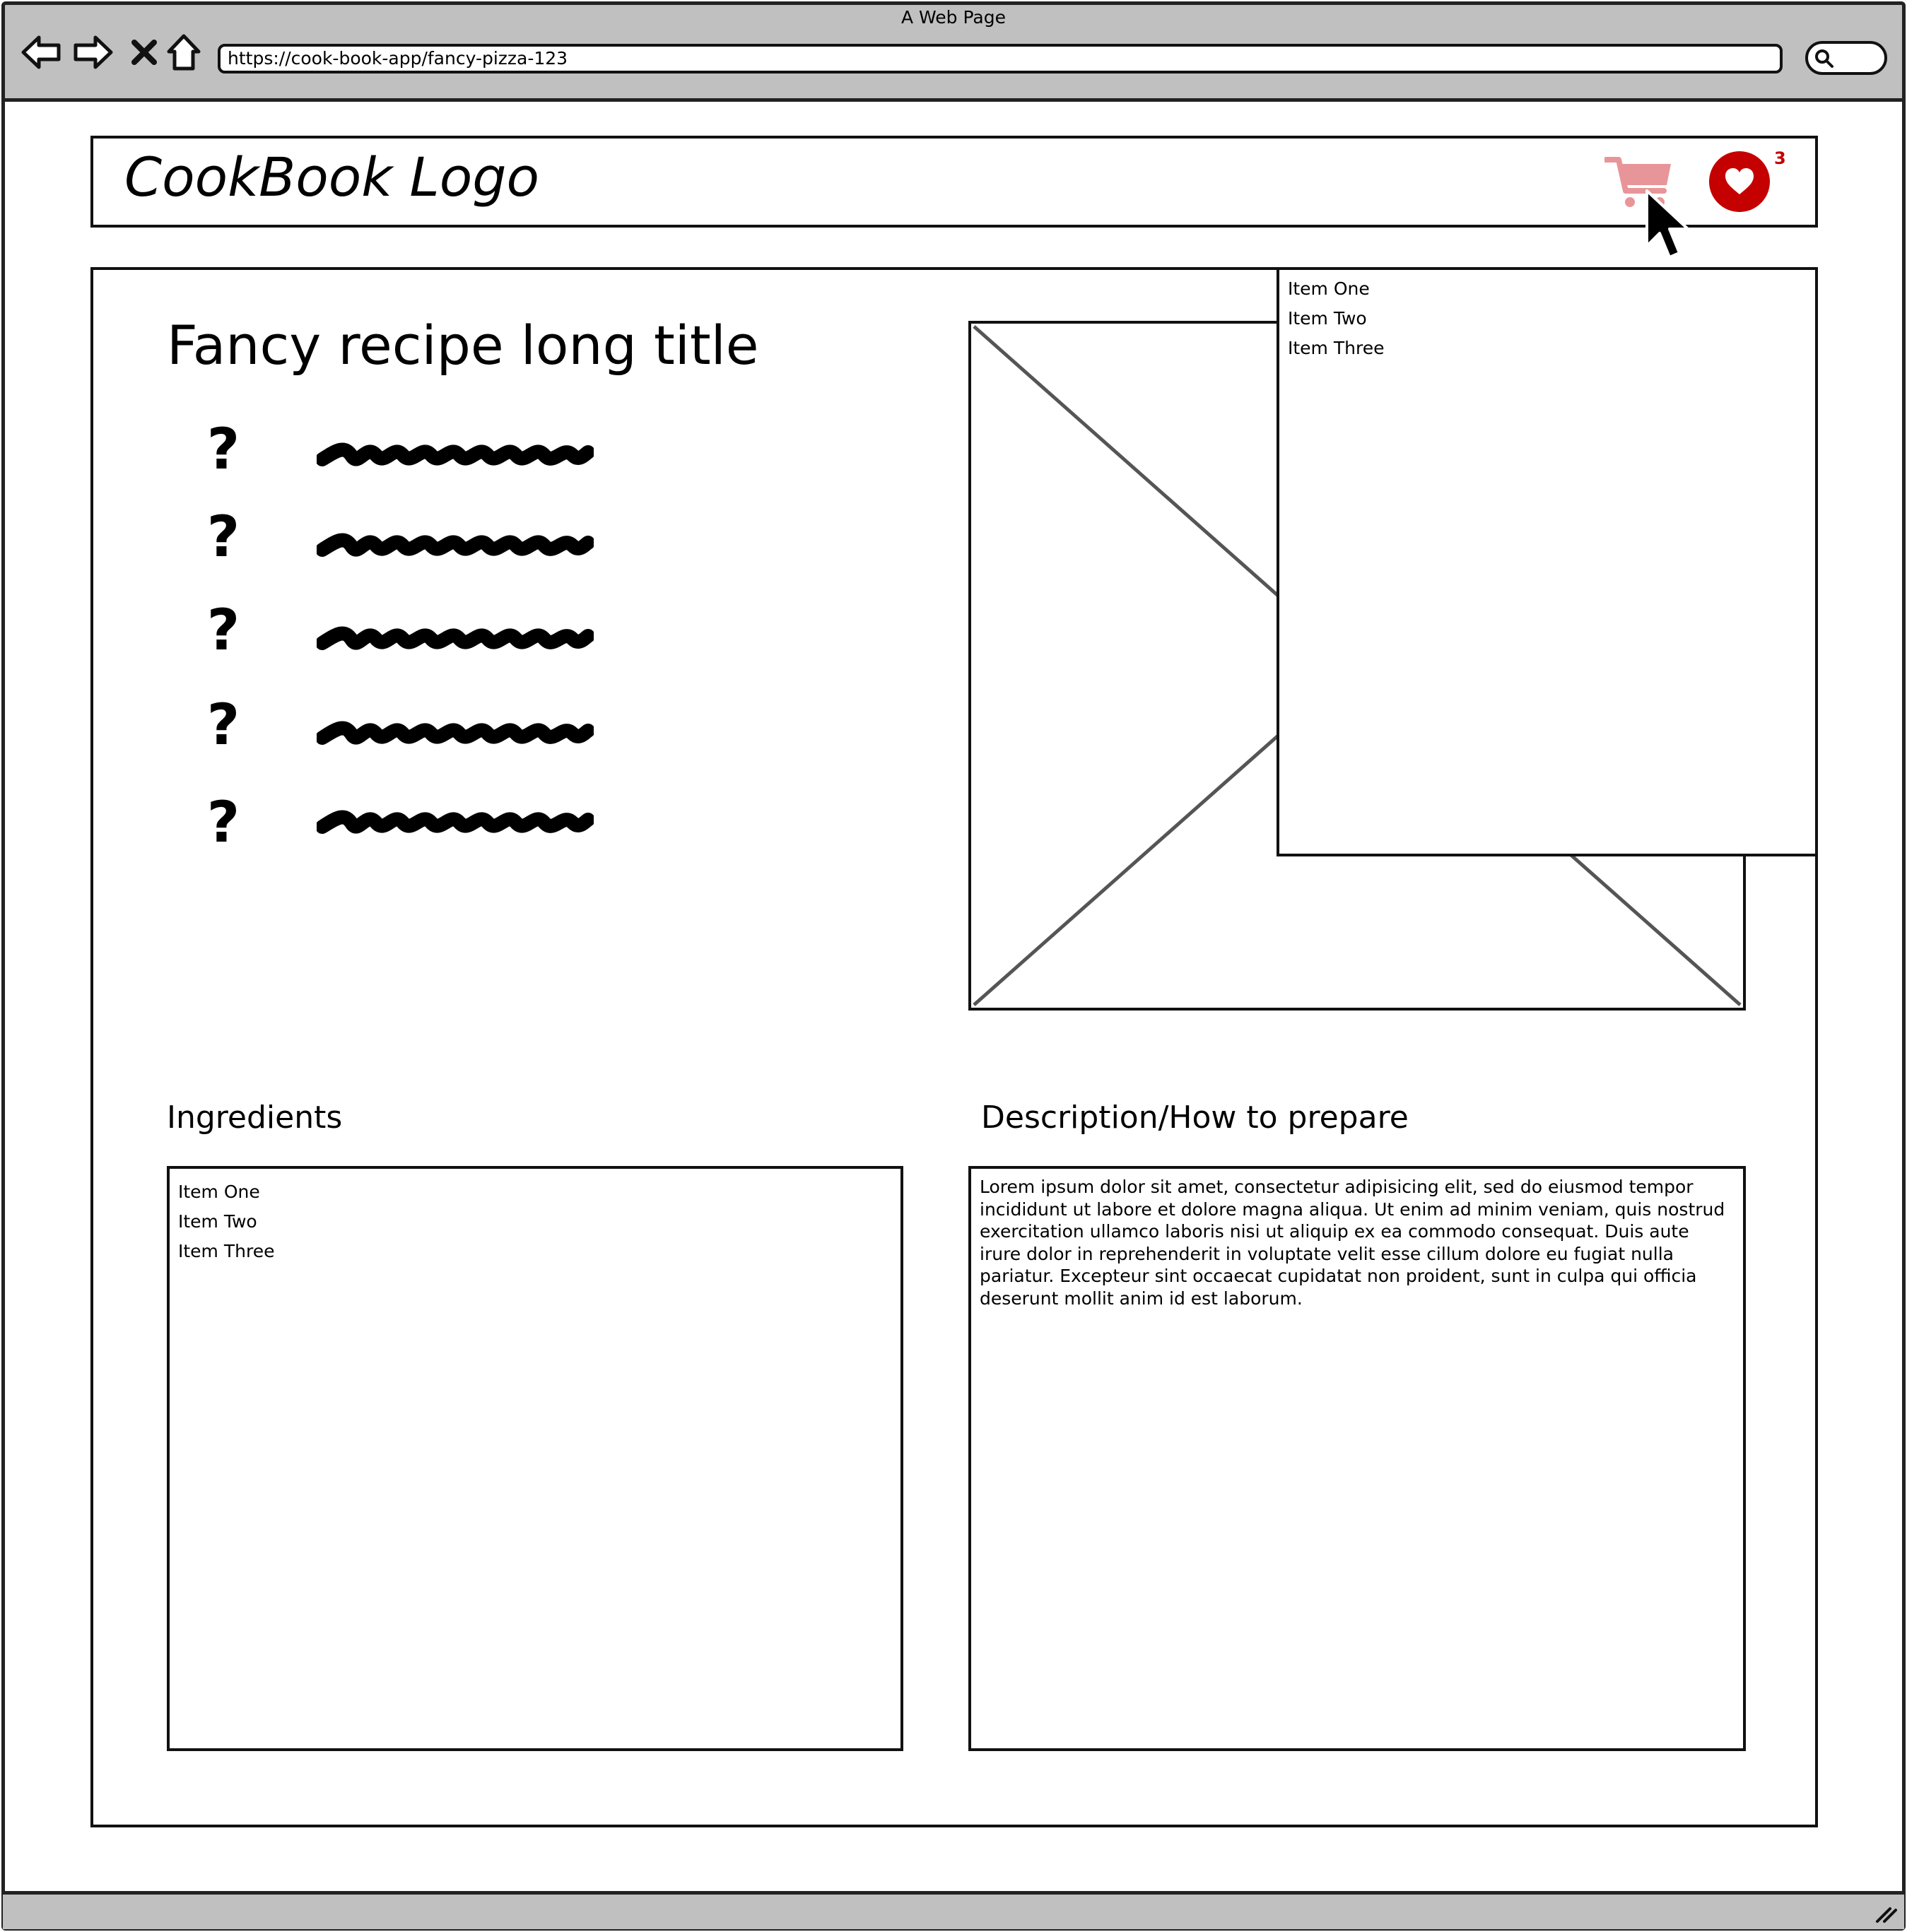  I want to click on meta-icon-3: ?, so click(223, 630).